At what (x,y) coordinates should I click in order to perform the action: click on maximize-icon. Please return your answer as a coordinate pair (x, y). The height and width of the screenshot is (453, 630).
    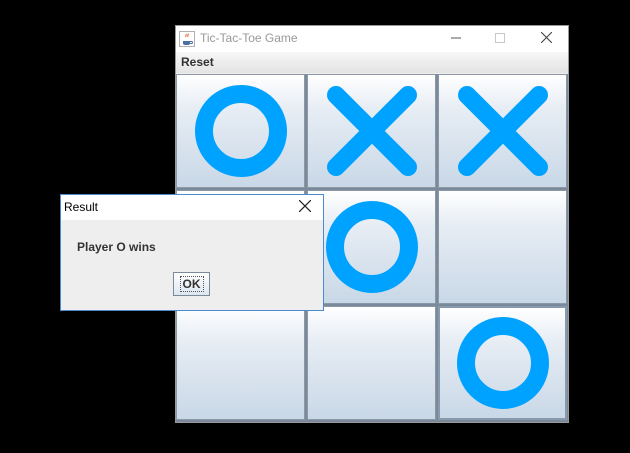
    Looking at the image, I should click on (500, 39).